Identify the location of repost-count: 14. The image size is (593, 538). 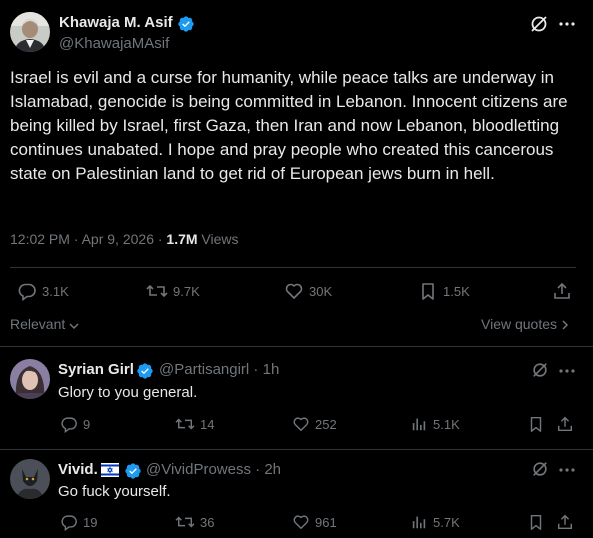
(207, 424).